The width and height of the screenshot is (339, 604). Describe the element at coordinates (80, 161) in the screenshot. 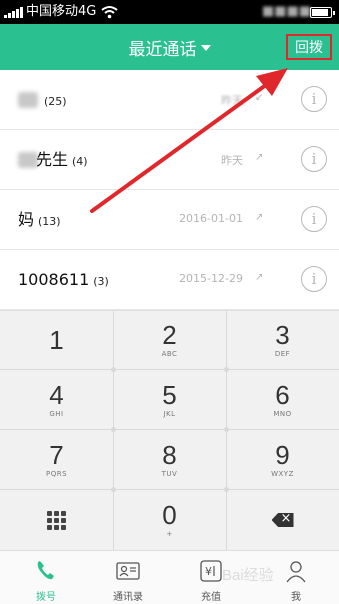

I see `call-count: (4)` at that location.